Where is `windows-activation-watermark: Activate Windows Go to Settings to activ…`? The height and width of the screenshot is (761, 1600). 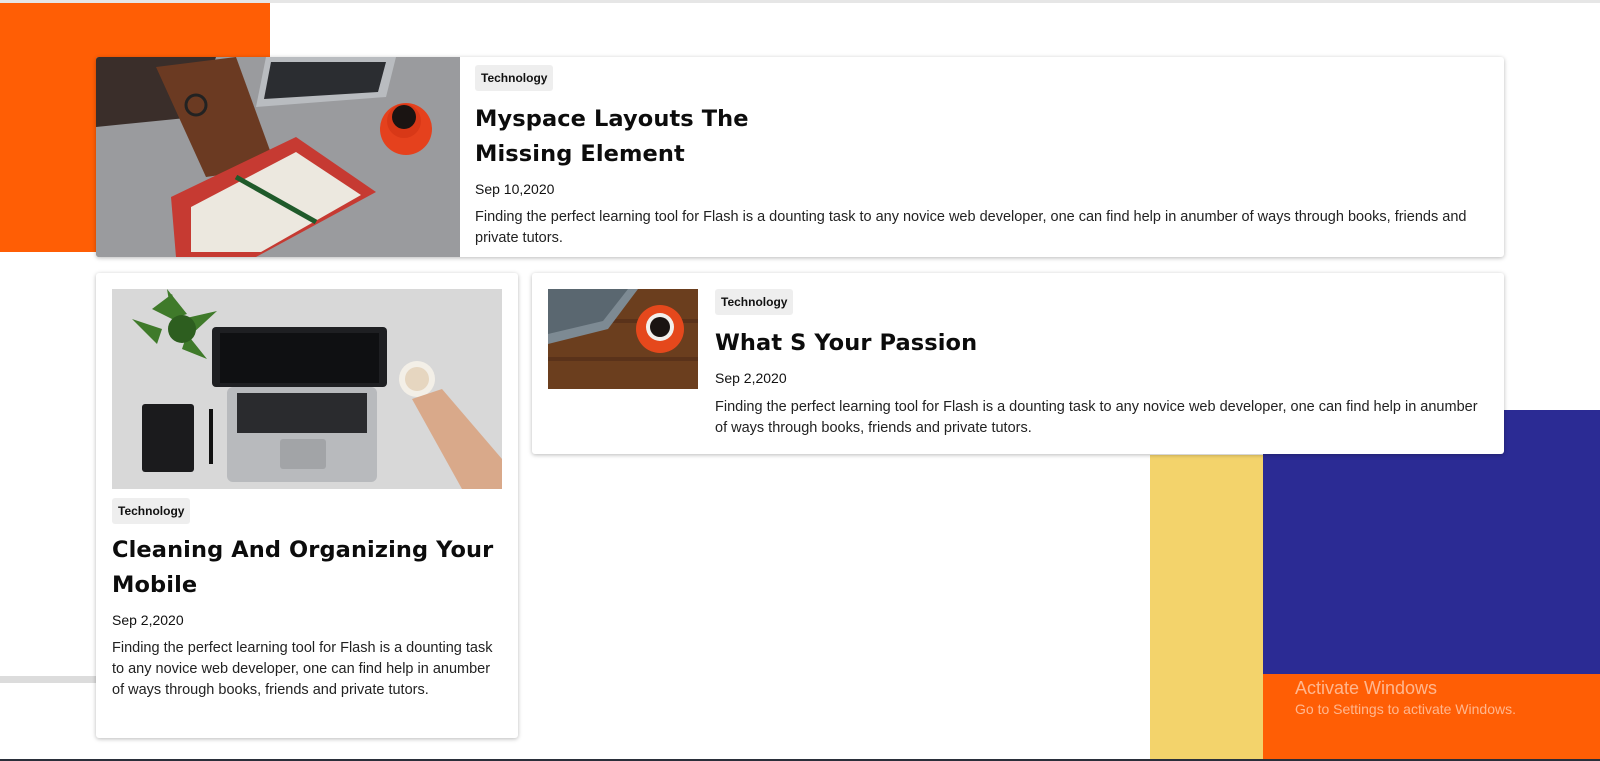
windows-activation-watermark: Activate Windows Go to Settings to activ… is located at coordinates (1405, 698).